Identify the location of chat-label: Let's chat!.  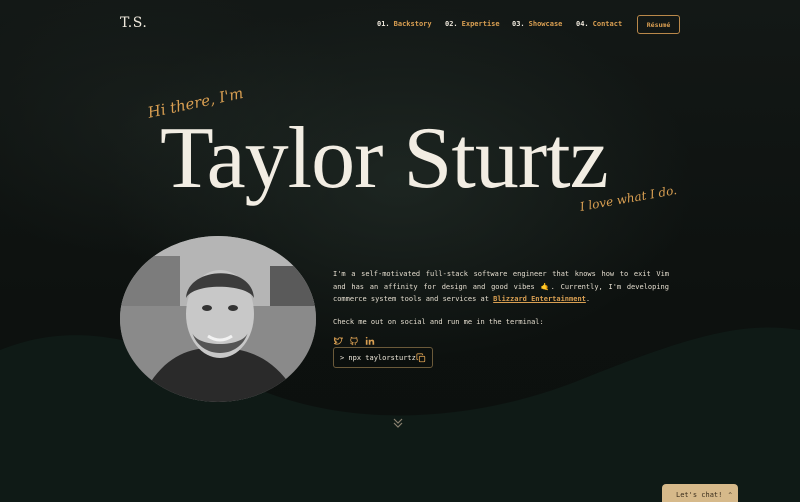
(699, 495).